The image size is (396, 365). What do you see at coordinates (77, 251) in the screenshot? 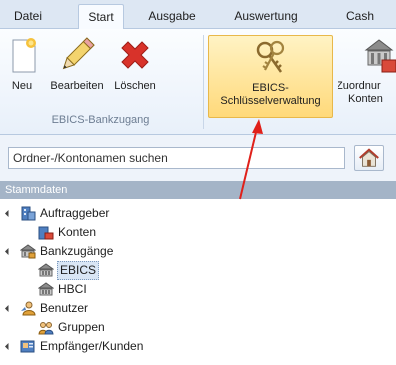
I see `tree-item-label: Bankzugänge` at bounding box center [77, 251].